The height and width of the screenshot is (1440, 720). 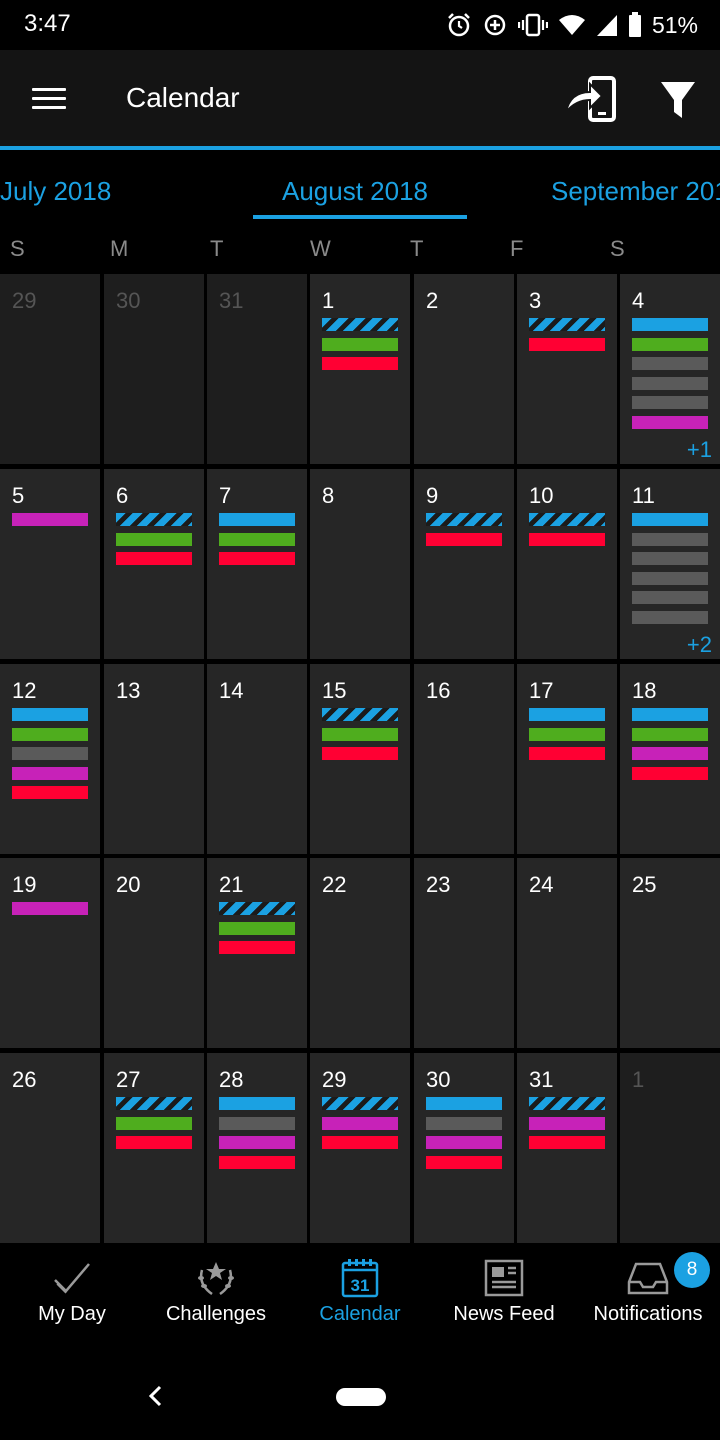 What do you see at coordinates (464, 953) in the screenshot?
I see `day-cell: 23` at bounding box center [464, 953].